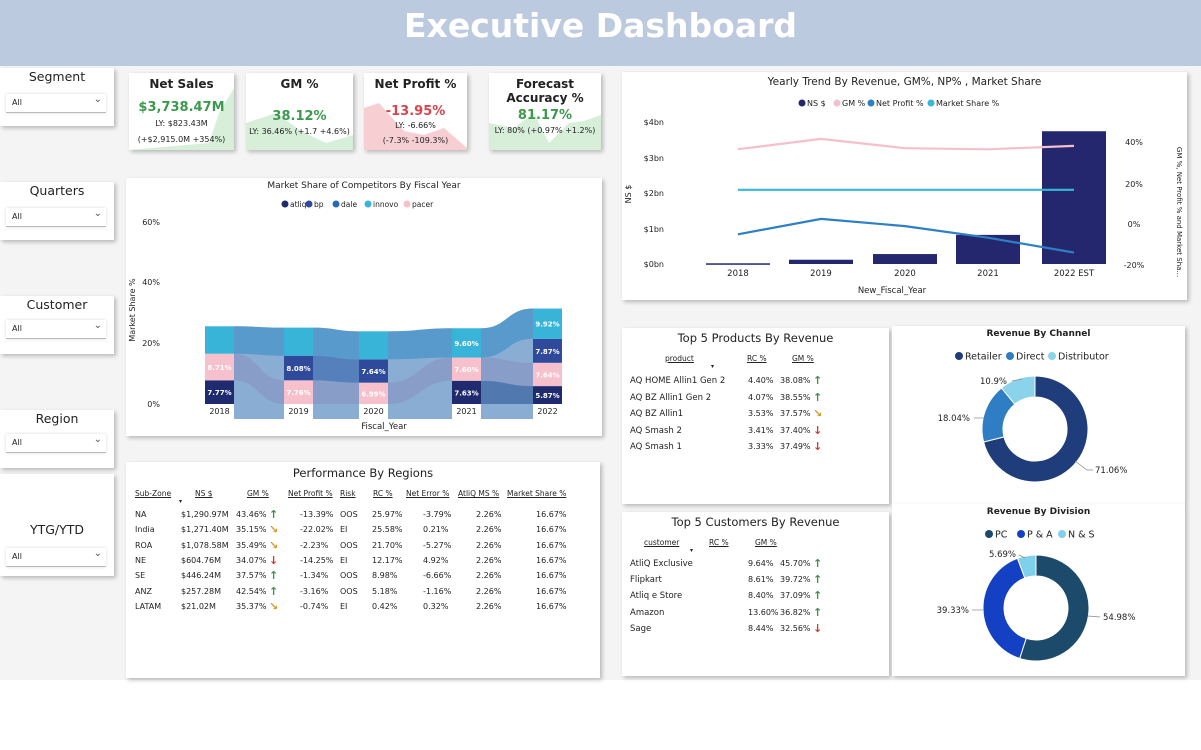 This screenshot has height=750, width=1201. What do you see at coordinates (181, 107) in the screenshot?
I see `kpi-value: $3,738.47M` at bounding box center [181, 107].